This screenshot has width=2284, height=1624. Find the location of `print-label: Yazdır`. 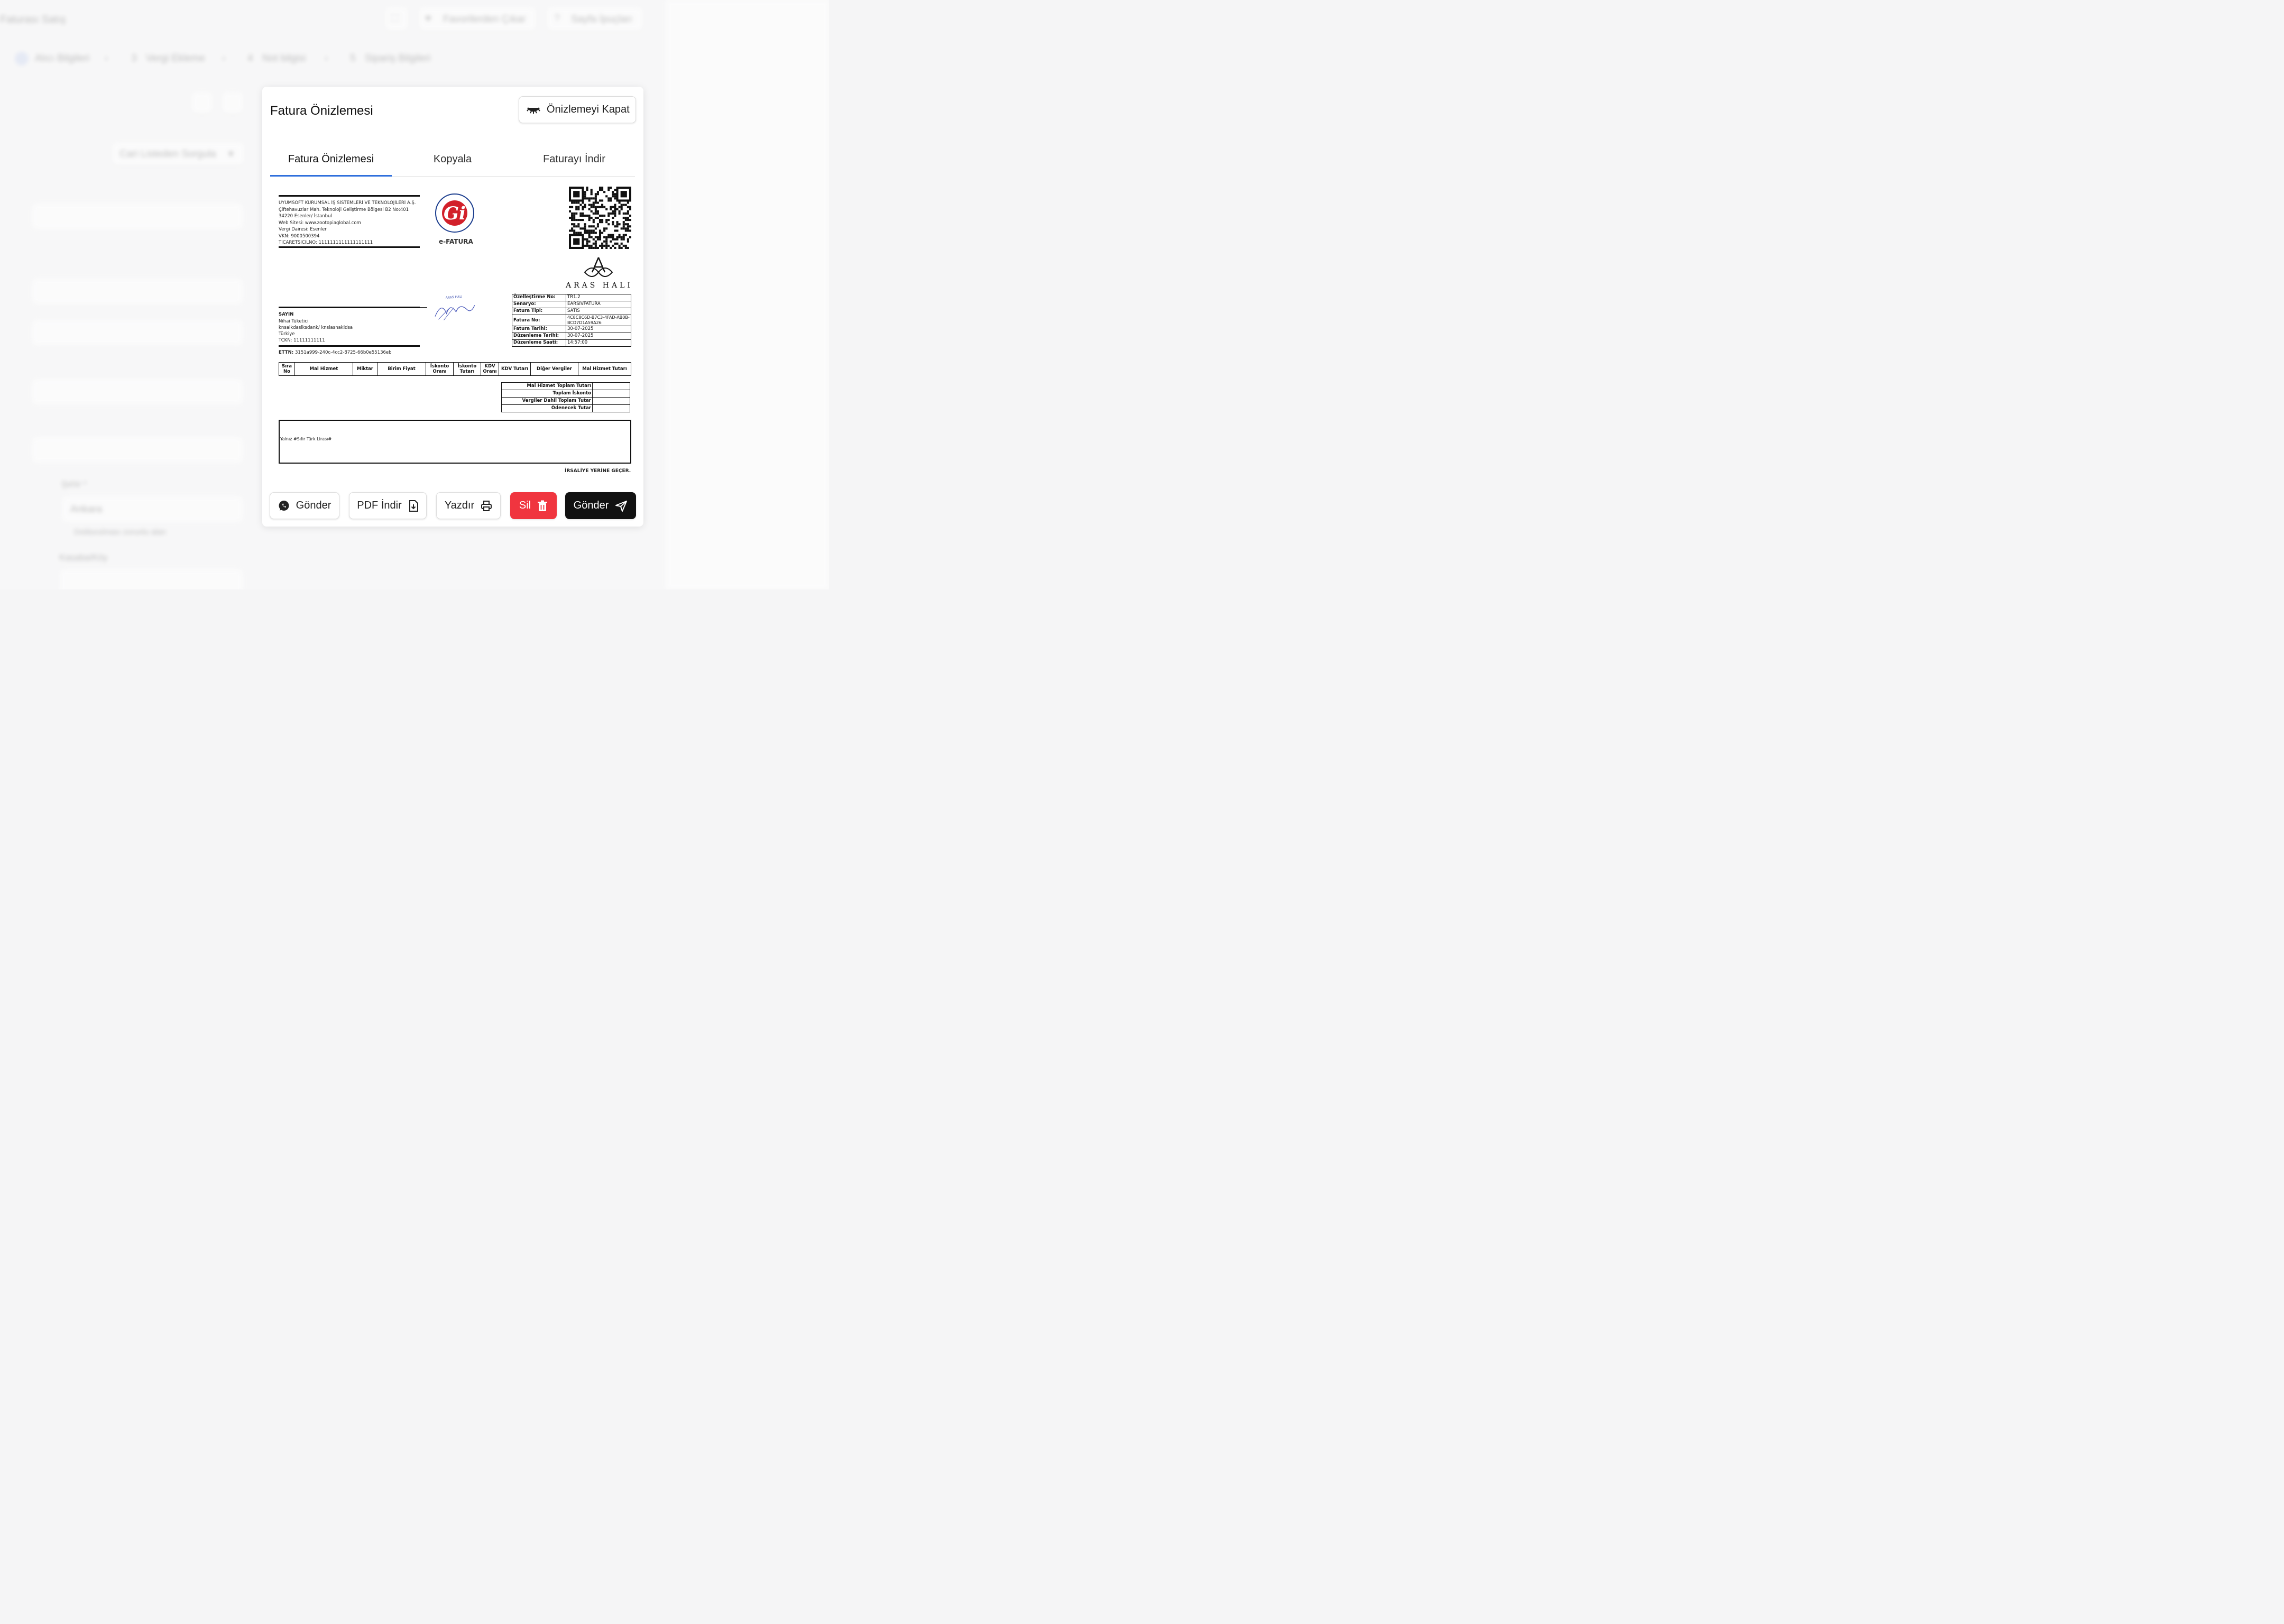

print-label: Yazdır is located at coordinates (459, 505).